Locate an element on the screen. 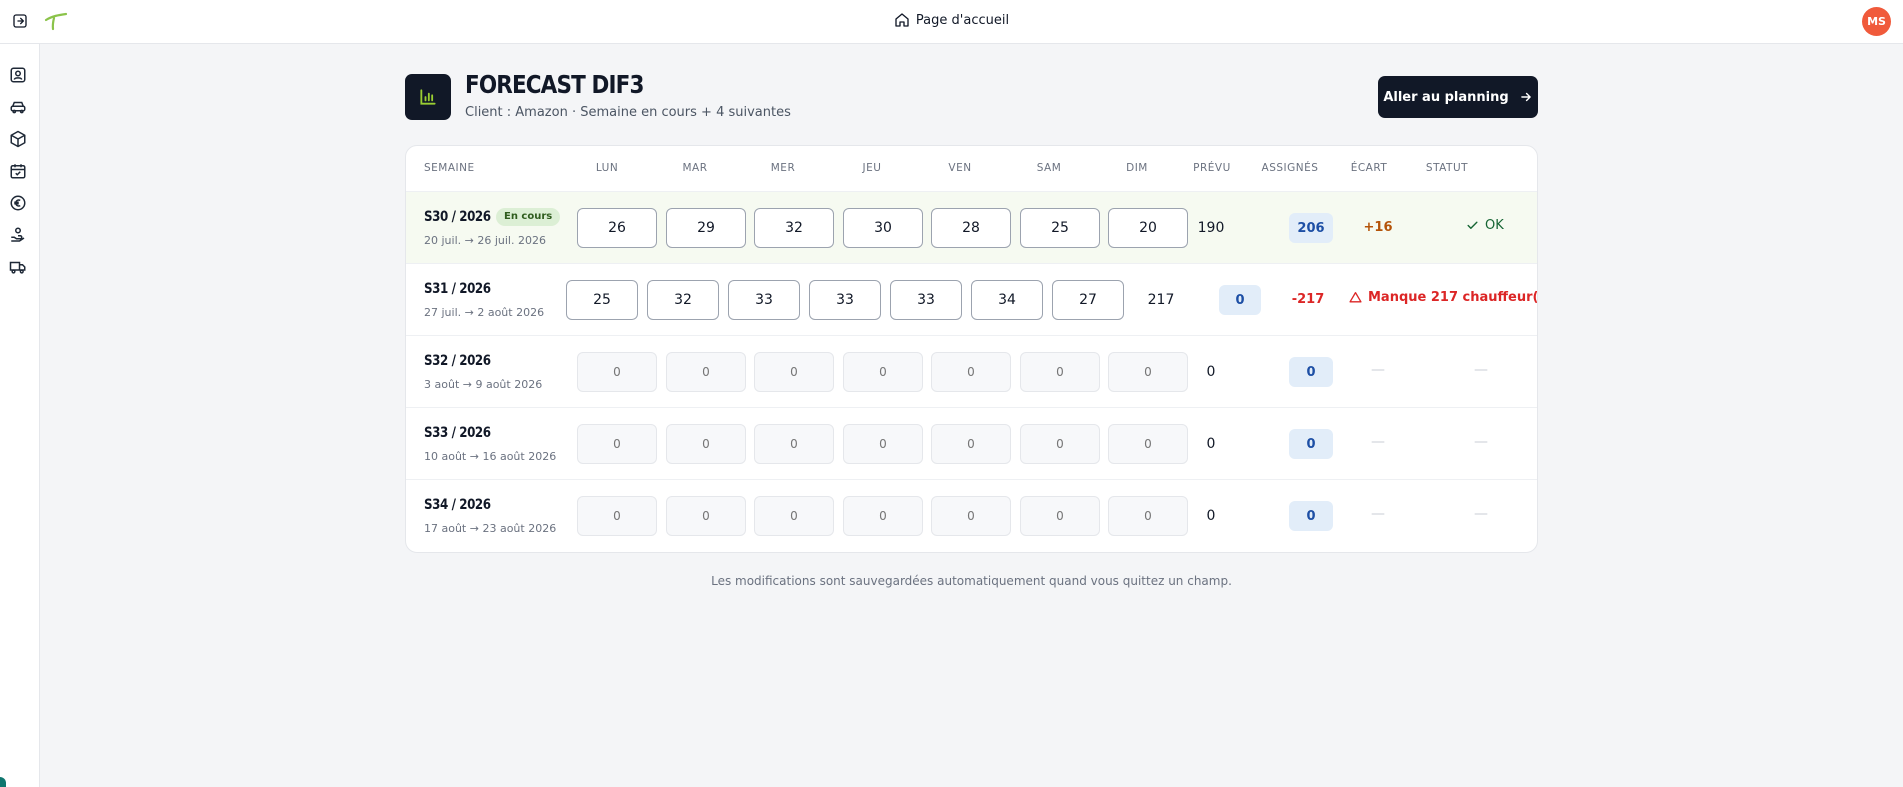 The width and height of the screenshot is (1903, 787). home-link: Page d'accueil is located at coordinates (951, 20).